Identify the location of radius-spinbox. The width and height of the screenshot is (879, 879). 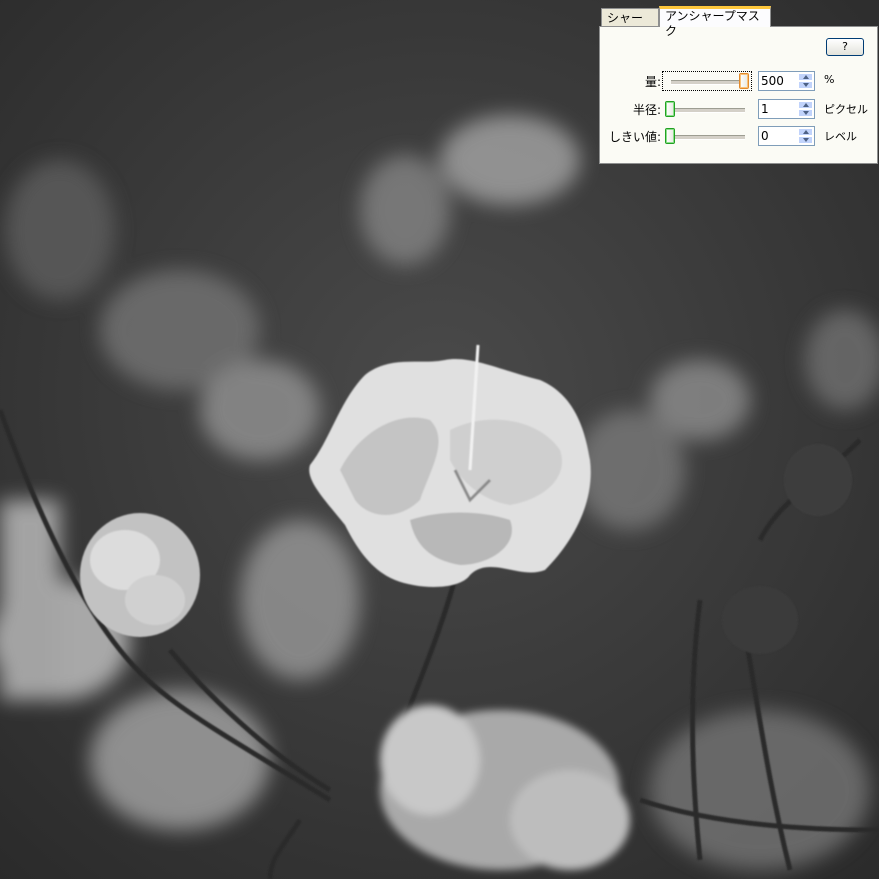
(786, 109).